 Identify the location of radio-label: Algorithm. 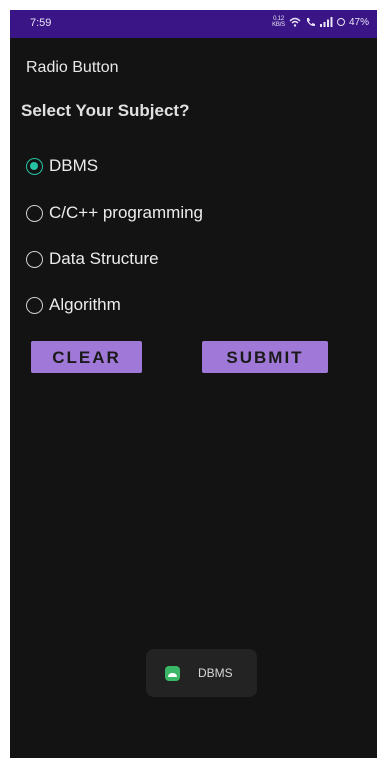
(85, 304).